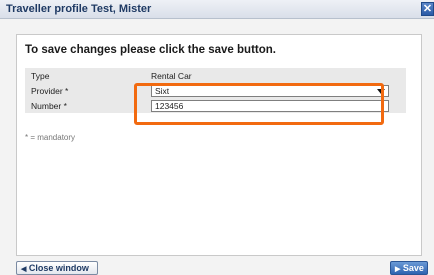 The height and width of the screenshot is (275, 434). I want to click on close-icon: ✕, so click(427, 9).